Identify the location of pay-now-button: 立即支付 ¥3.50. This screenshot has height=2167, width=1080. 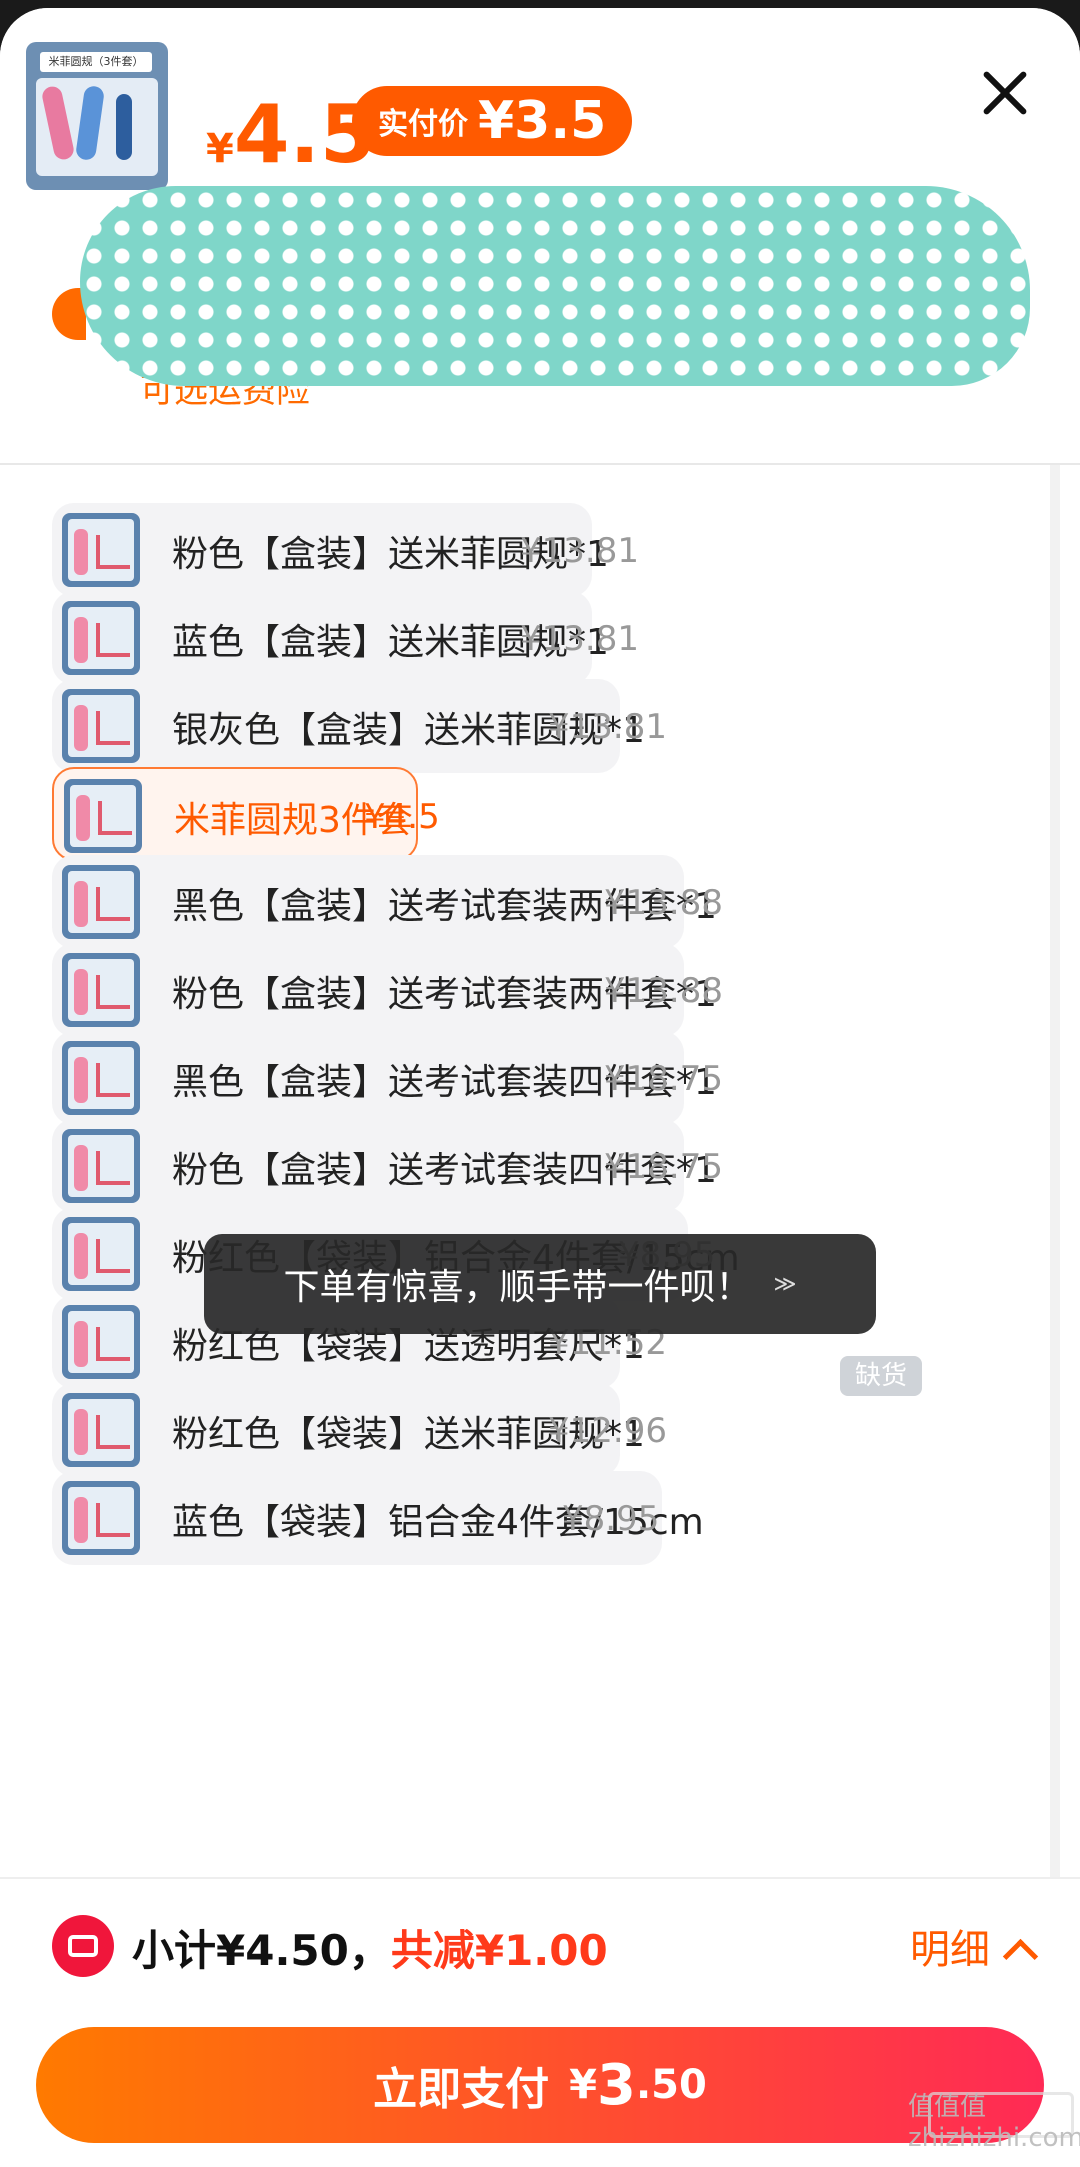
(540, 2085).